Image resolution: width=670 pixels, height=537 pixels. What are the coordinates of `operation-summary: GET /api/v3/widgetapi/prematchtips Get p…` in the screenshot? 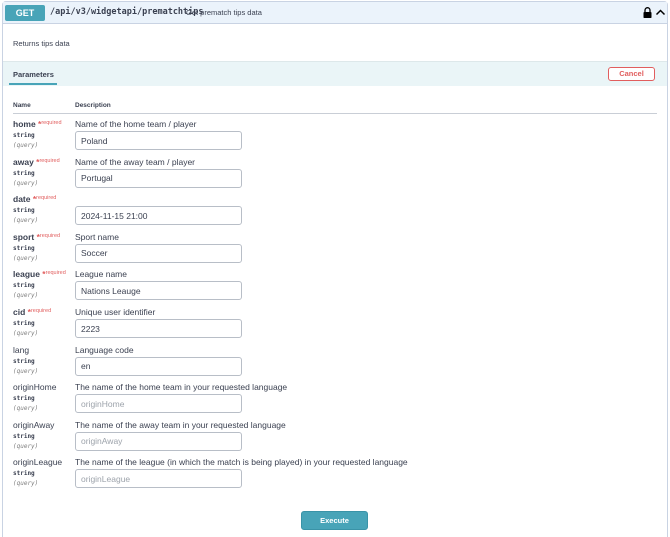 It's located at (335, 13).